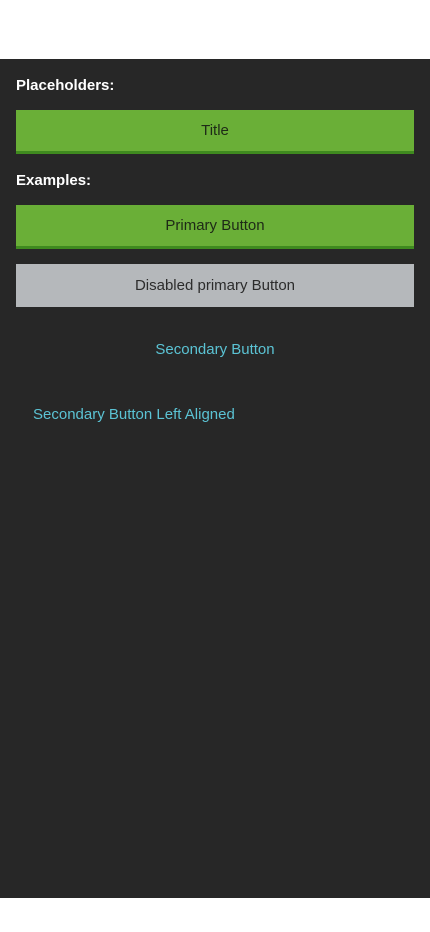 The width and height of the screenshot is (430, 932). Describe the element at coordinates (215, 915) in the screenshot. I see `home-indicator-area` at that location.